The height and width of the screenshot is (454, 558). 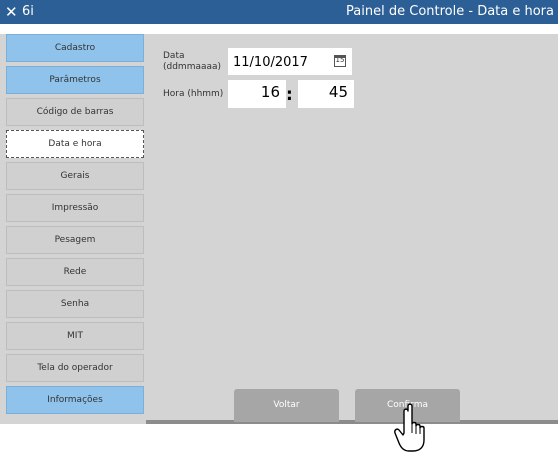 I want to click on sidebar-item-mit: MIT, so click(x=75, y=336).